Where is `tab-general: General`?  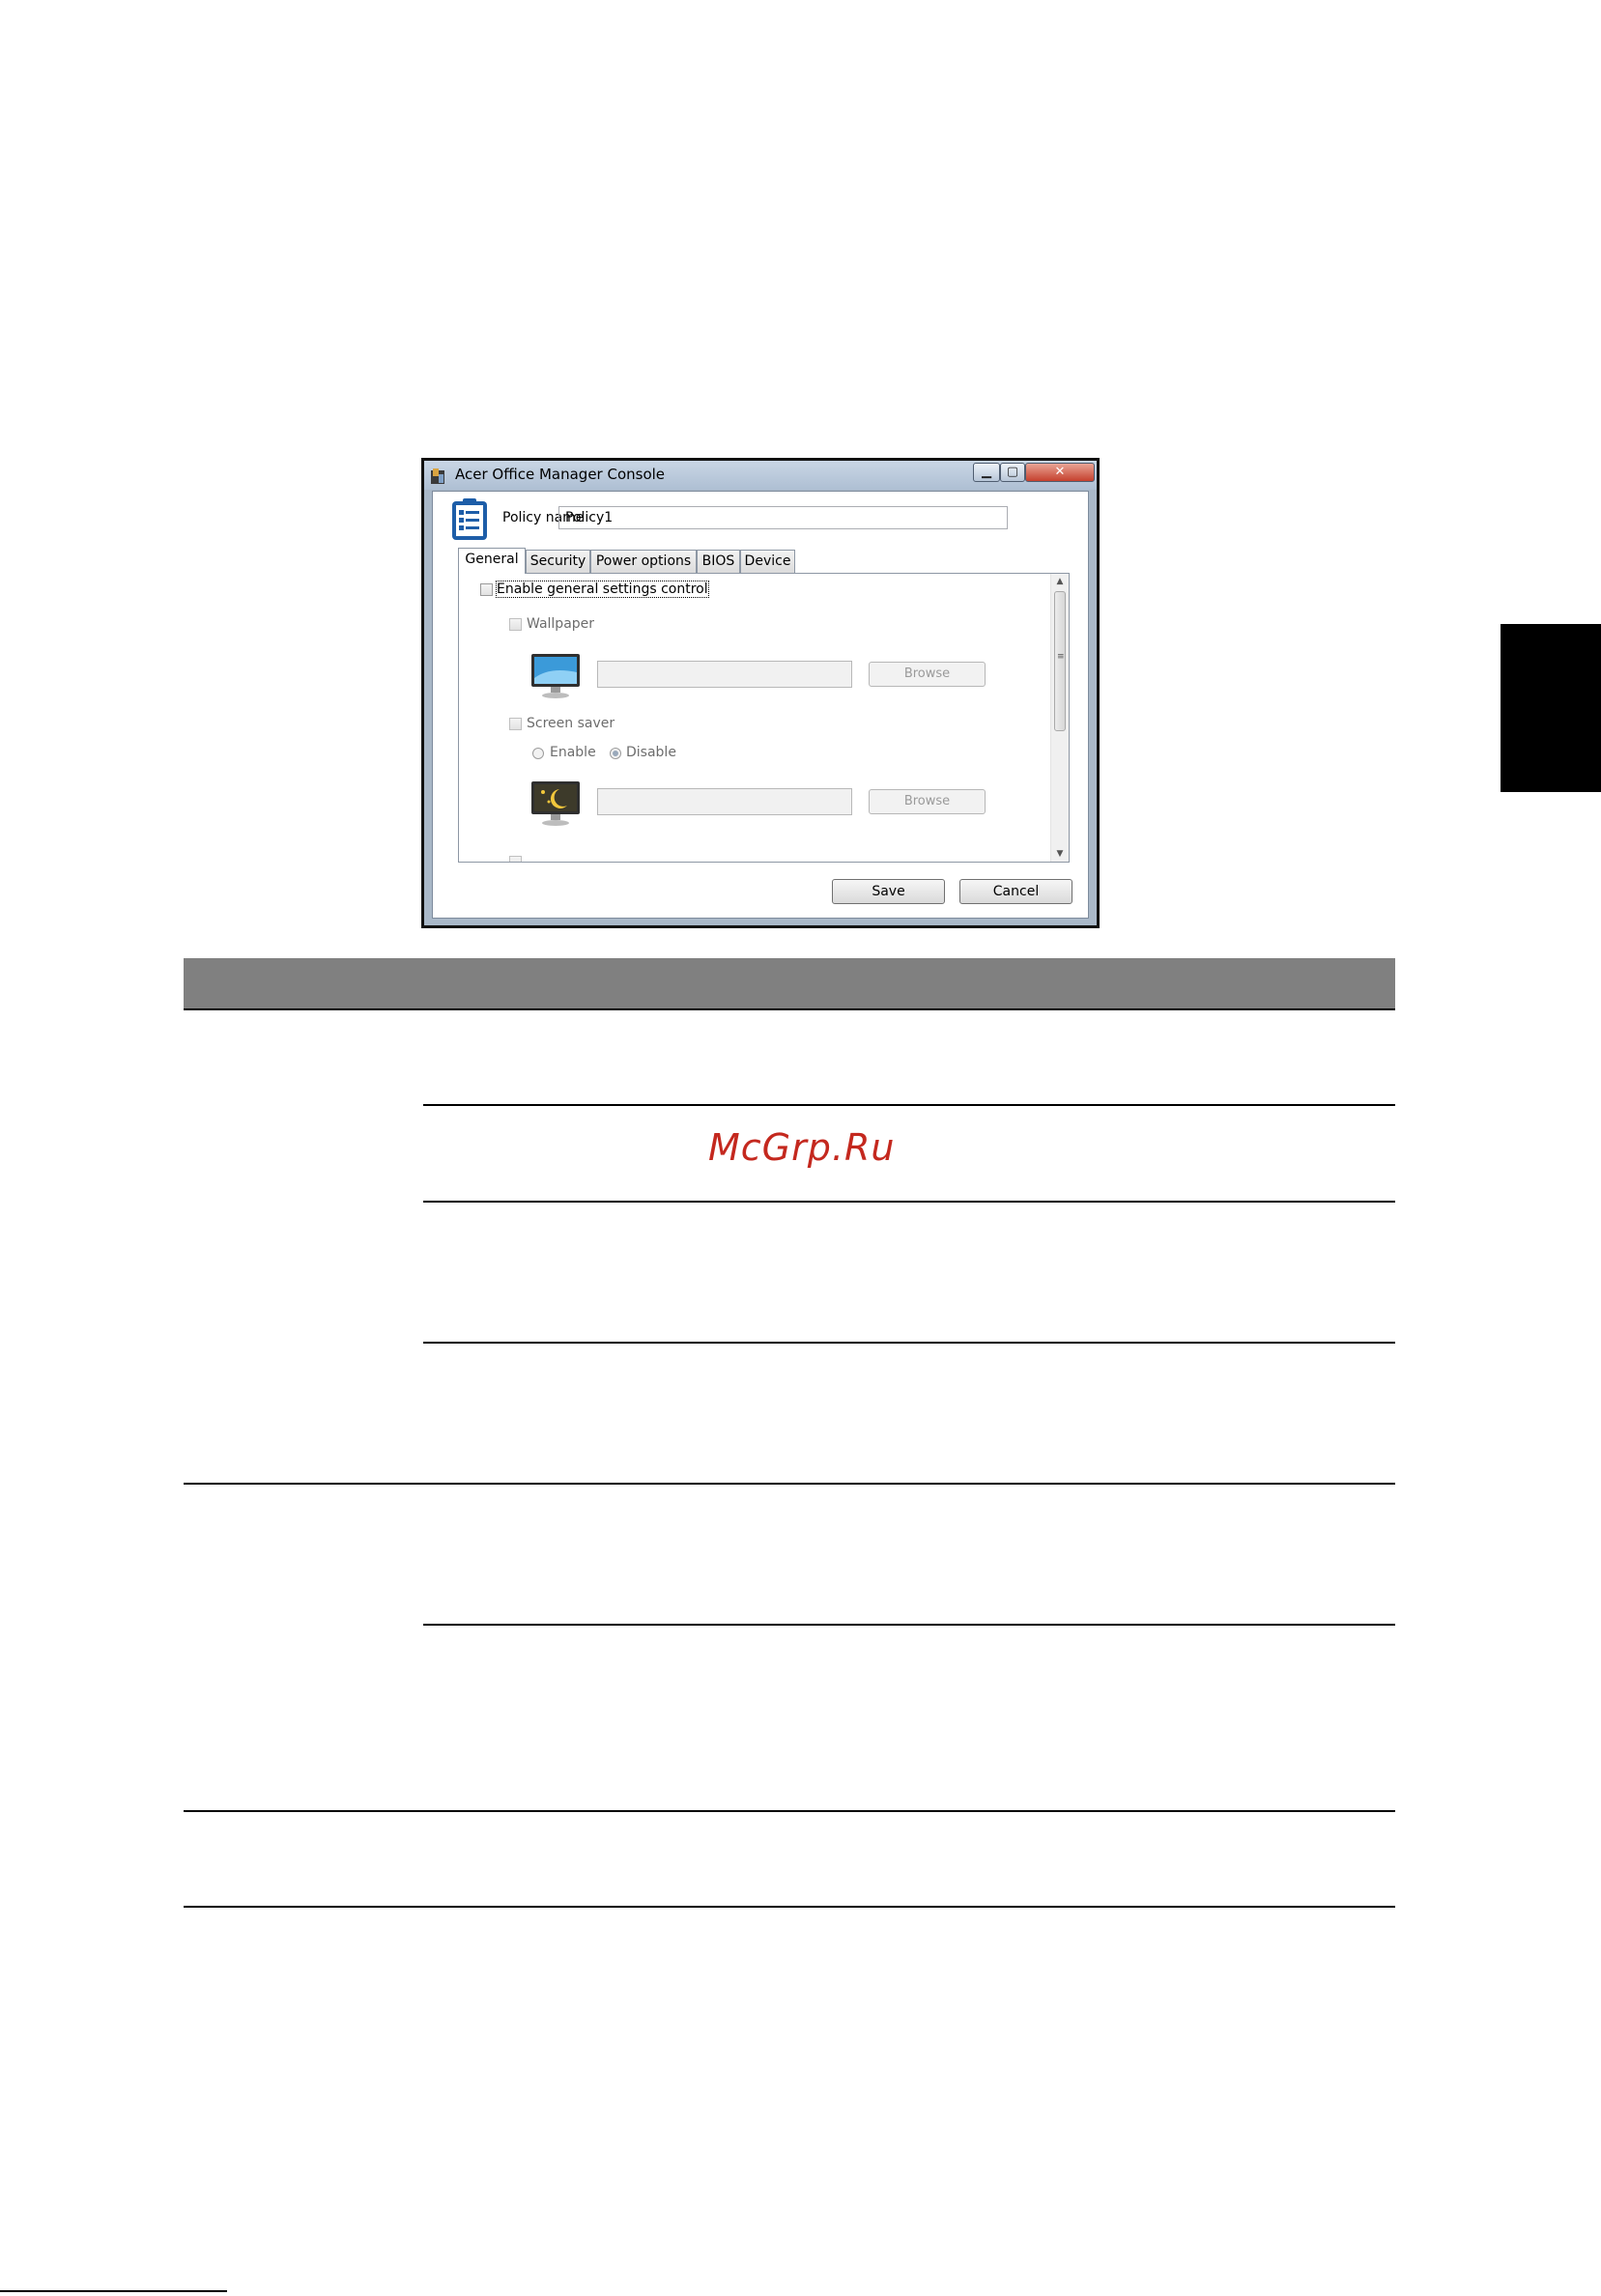
tab-general: General is located at coordinates (492, 561).